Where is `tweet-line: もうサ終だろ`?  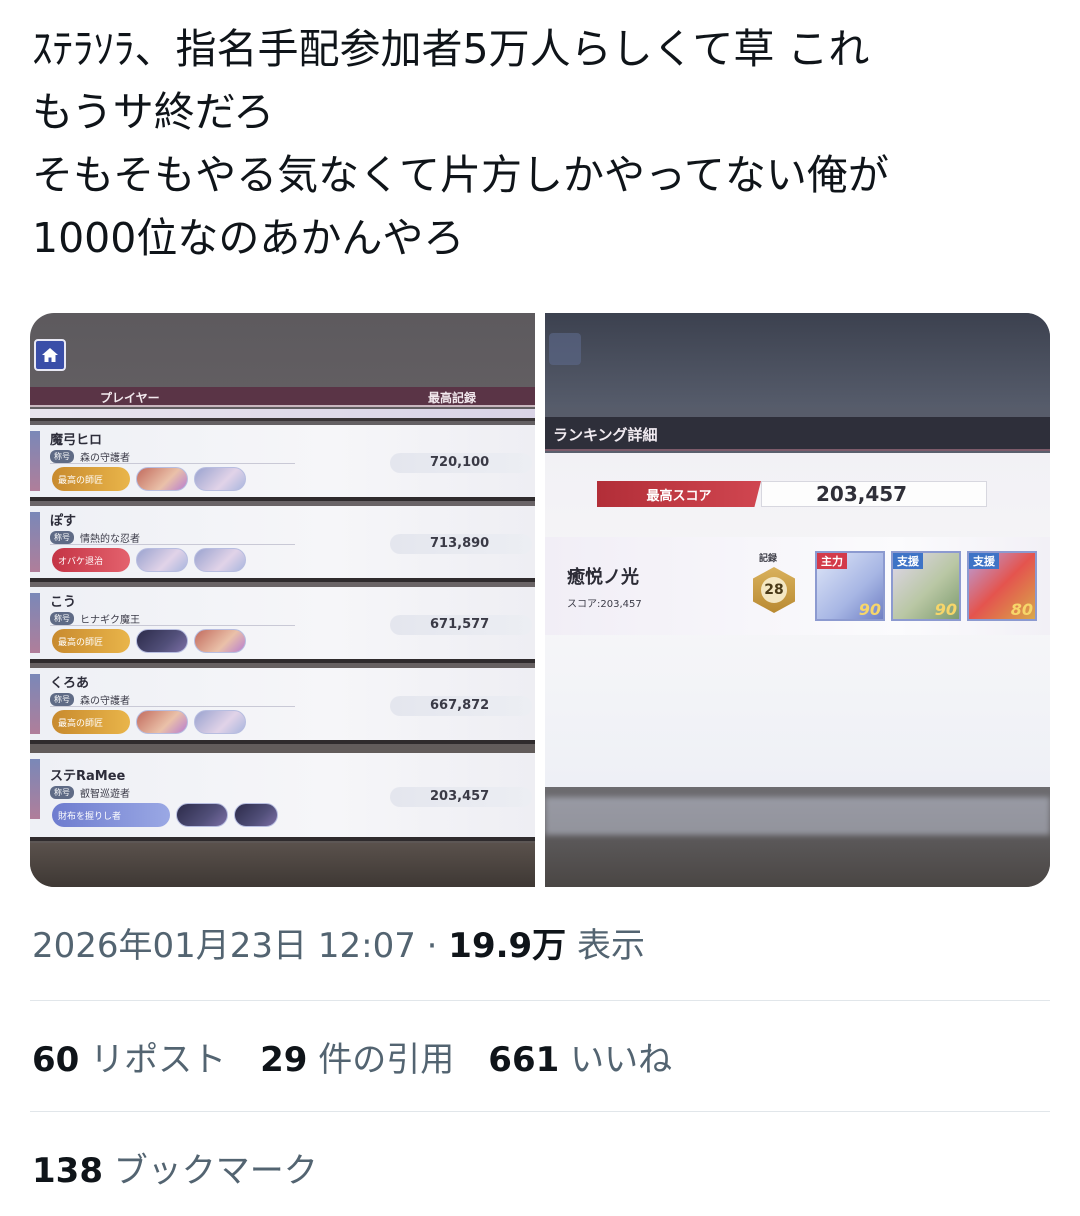 tweet-line: もうサ終だろ is located at coordinates (153, 112).